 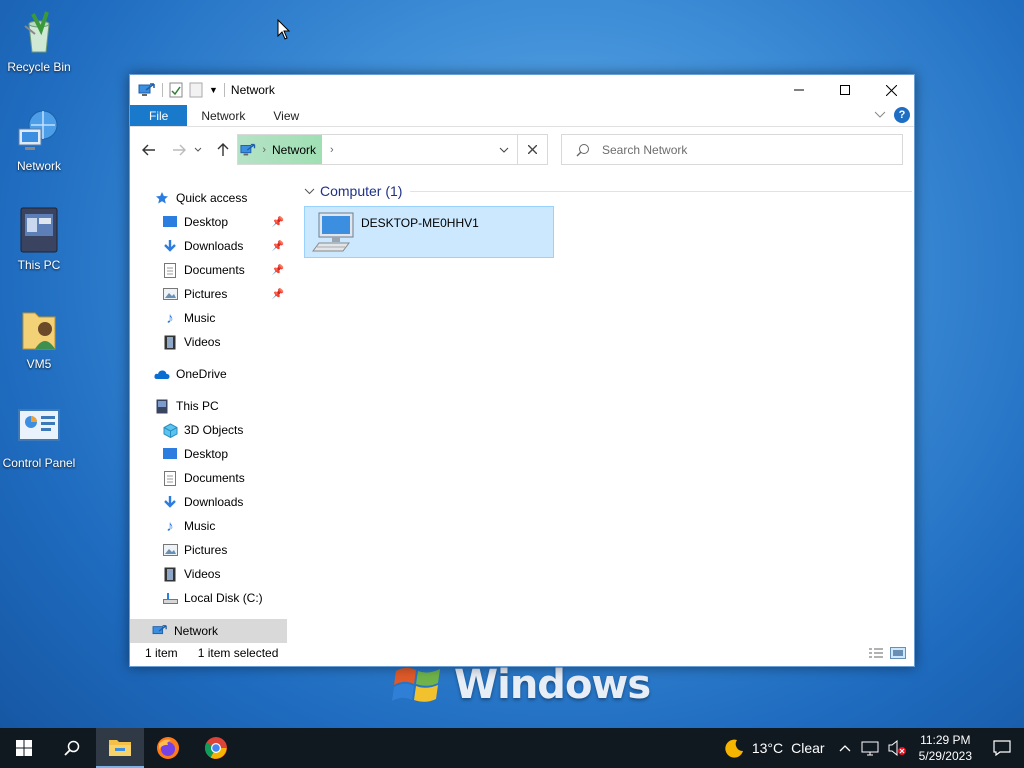 I want to click on nav-quick-videos: Videos, so click(x=191, y=342).